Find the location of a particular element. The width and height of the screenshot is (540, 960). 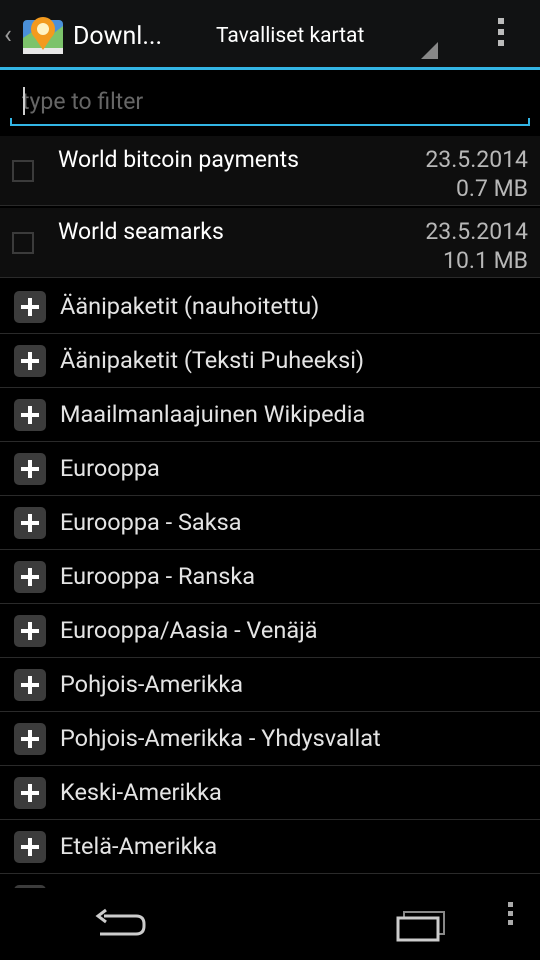

group-row: Äänipaketit (Teksti Puheeksi) is located at coordinates (270, 361).